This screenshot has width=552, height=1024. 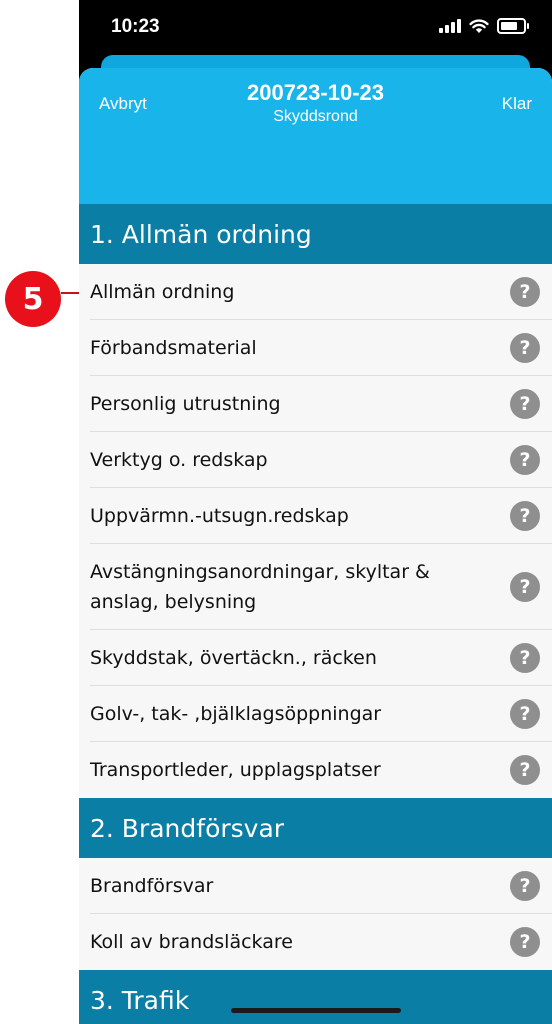 I want to click on section-header-allman-ordning: 1. Allmän ordning, so click(x=315, y=234).